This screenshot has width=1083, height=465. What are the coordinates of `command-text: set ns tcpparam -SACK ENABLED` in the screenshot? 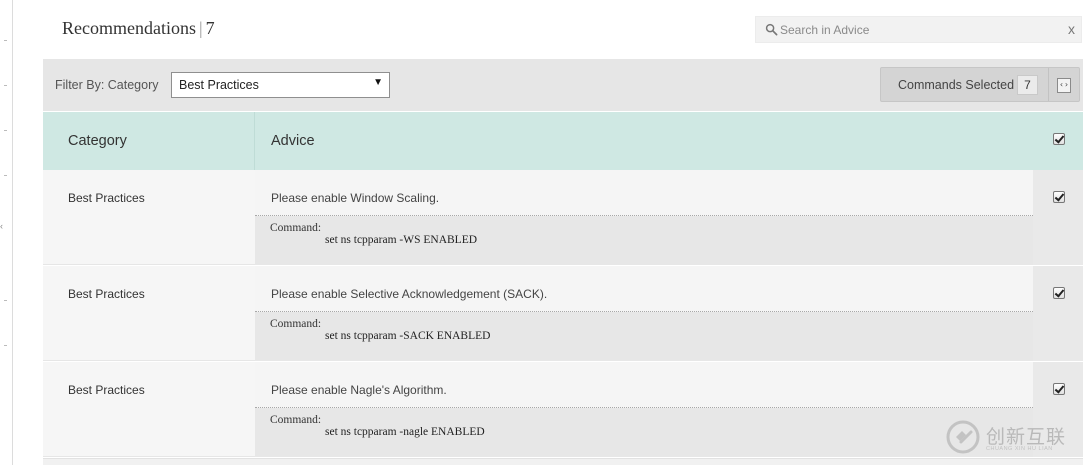 It's located at (408, 336).